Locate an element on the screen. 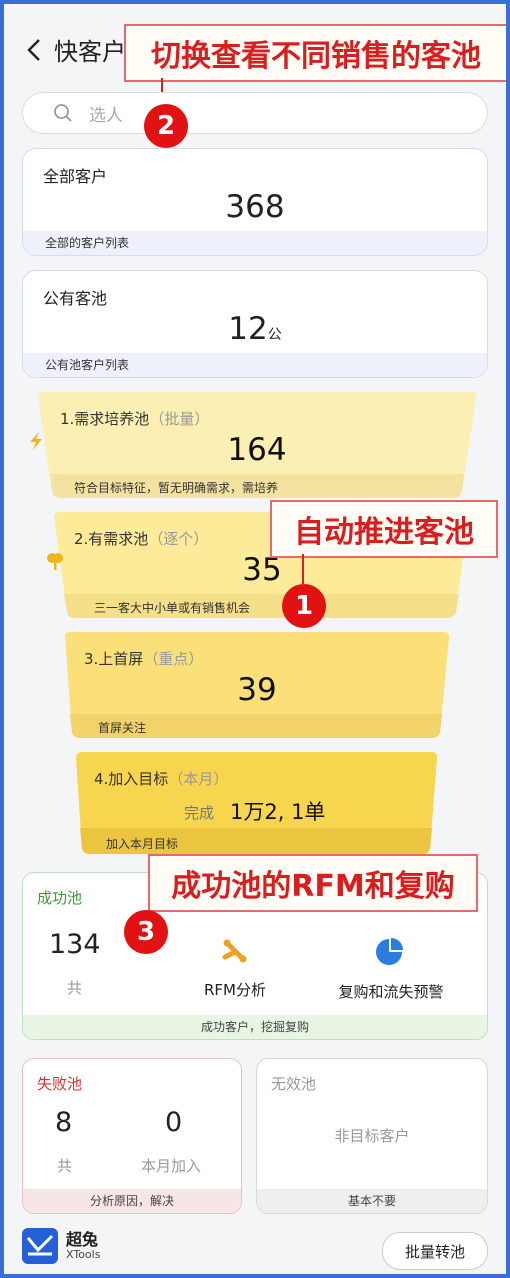  funnel-stage-3-footer: 首屏关注 is located at coordinates (122, 728).